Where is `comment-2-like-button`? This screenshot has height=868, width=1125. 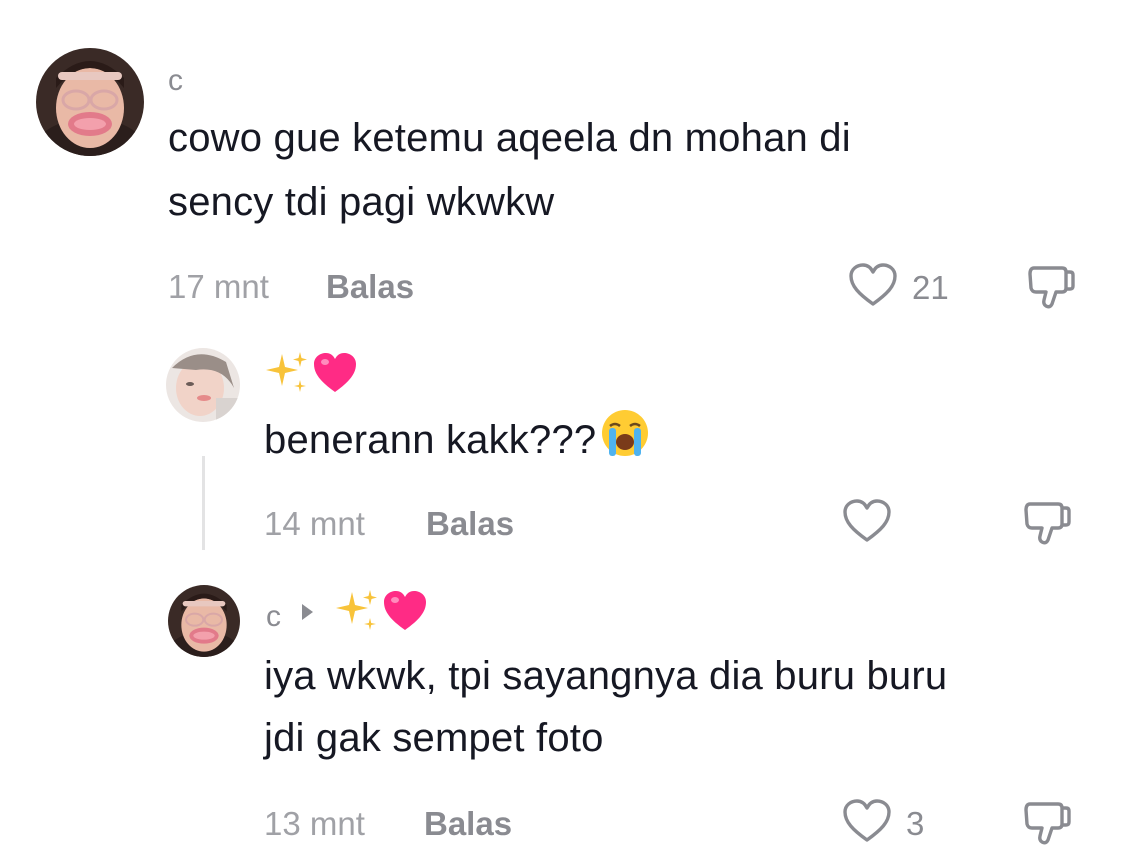 comment-2-like-button is located at coordinates (874, 523).